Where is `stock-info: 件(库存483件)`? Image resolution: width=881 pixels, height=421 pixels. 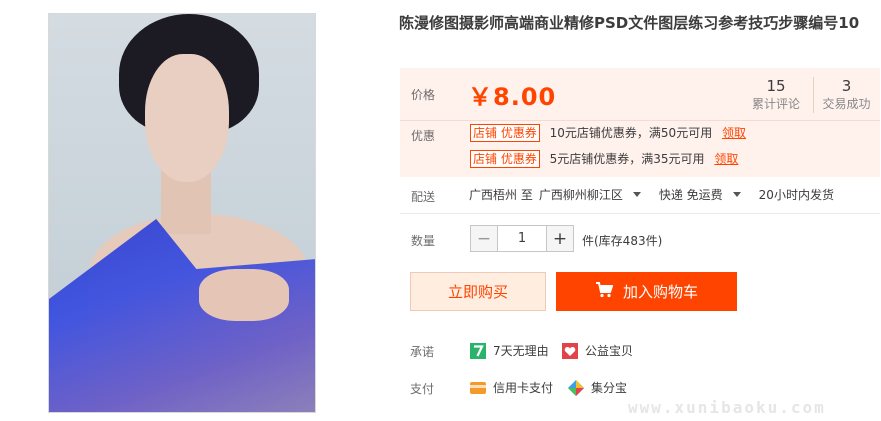
stock-info: 件(库存483件) is located at coordinates (622, 241).